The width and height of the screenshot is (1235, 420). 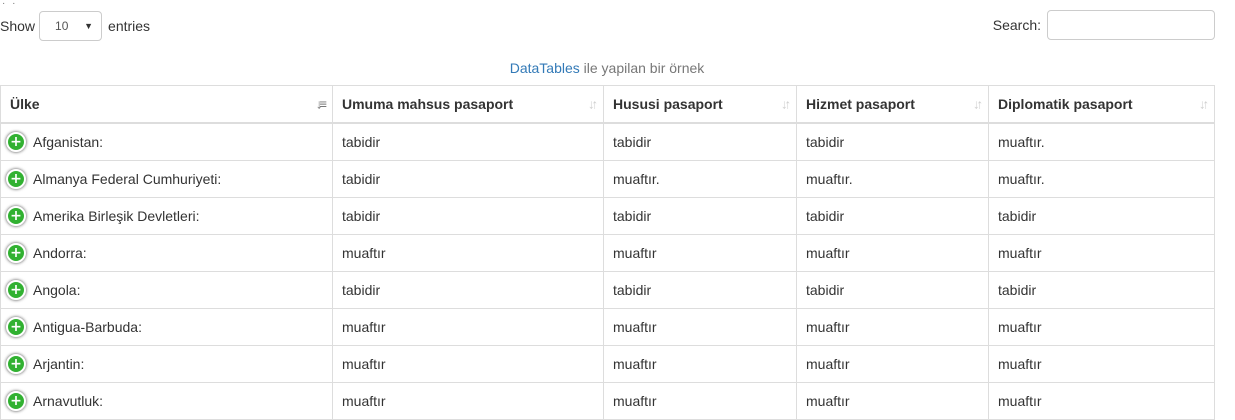 What do you see at coordinates (68, 142) in the screenshot?
I see `country-name: Afganistan:` at bounding box center [68, 142].